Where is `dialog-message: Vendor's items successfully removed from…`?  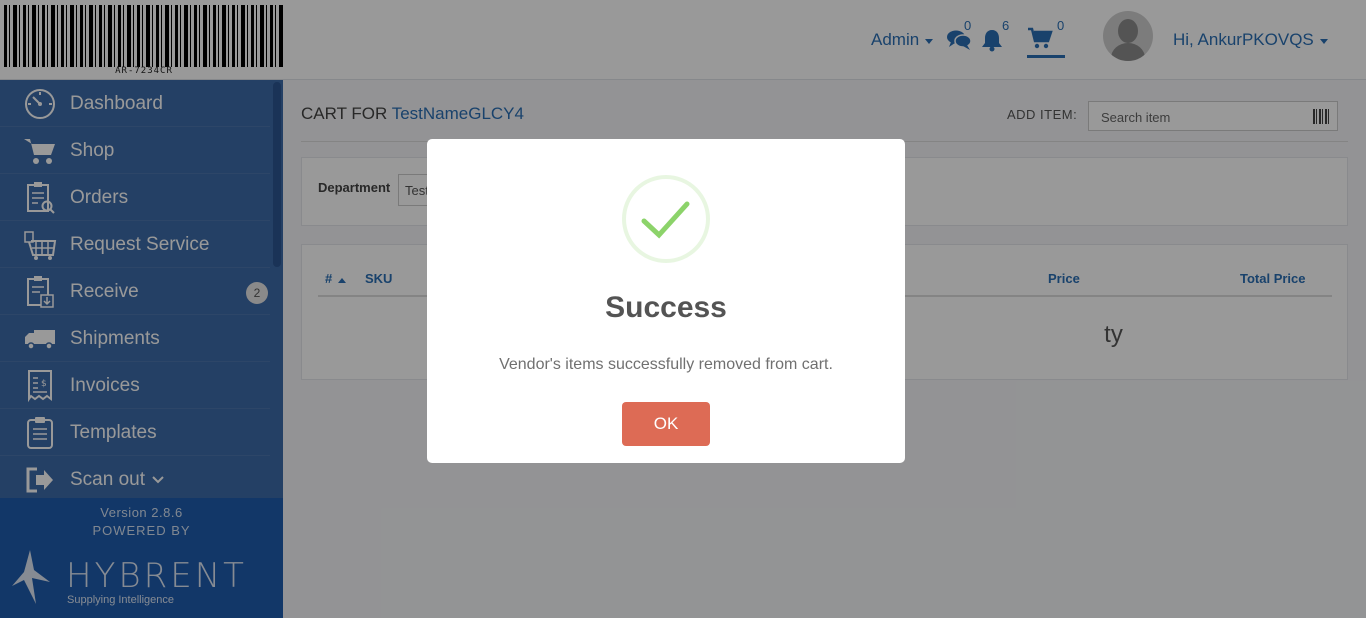
dialog-message: Vendor's items successfully removed from… is located at coordinates (666, 364).